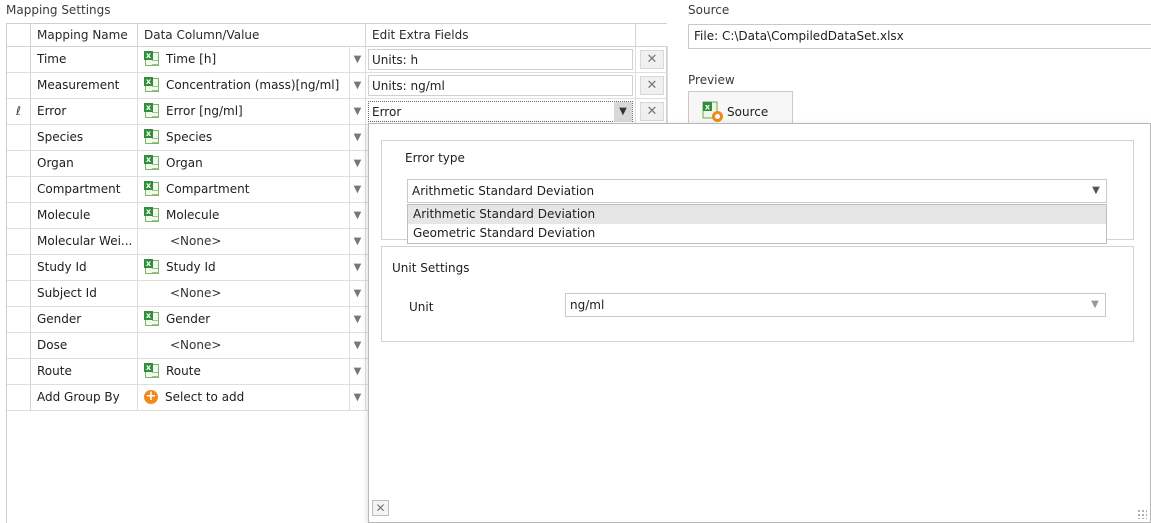 This screenshot has height=523, width=1151. Describe the element at coordinates (196, 293) in the screenshot. I see `data-column-value: <None>` at that location.